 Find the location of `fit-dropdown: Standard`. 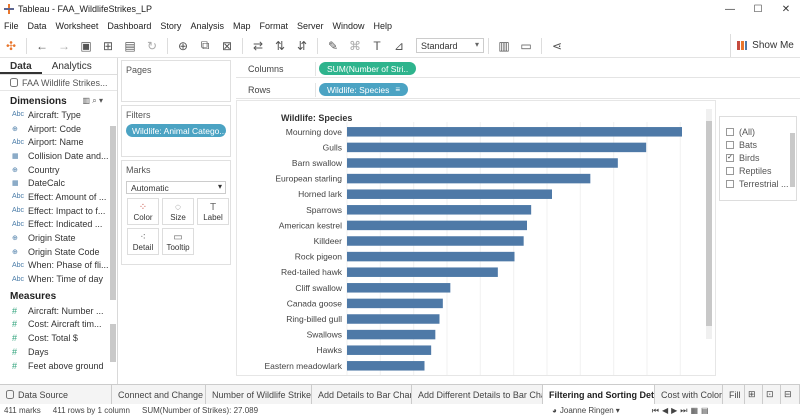

fit-dropdown: Standard is located at coordinates (450, 45).